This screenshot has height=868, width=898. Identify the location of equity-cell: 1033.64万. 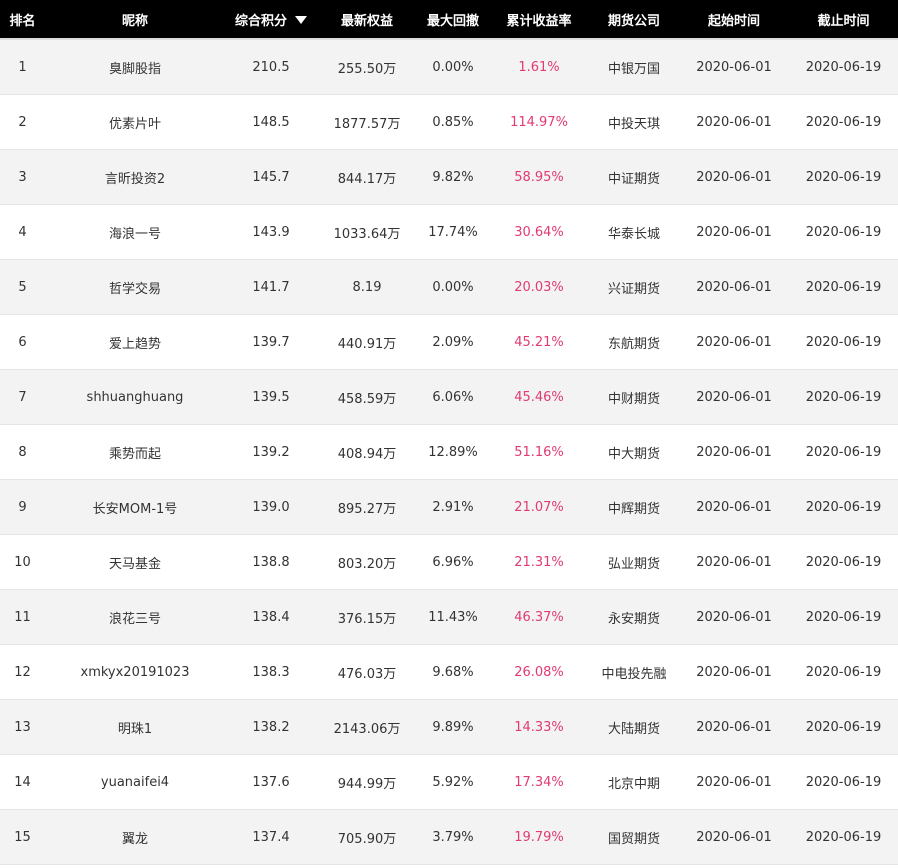
(367, 234).